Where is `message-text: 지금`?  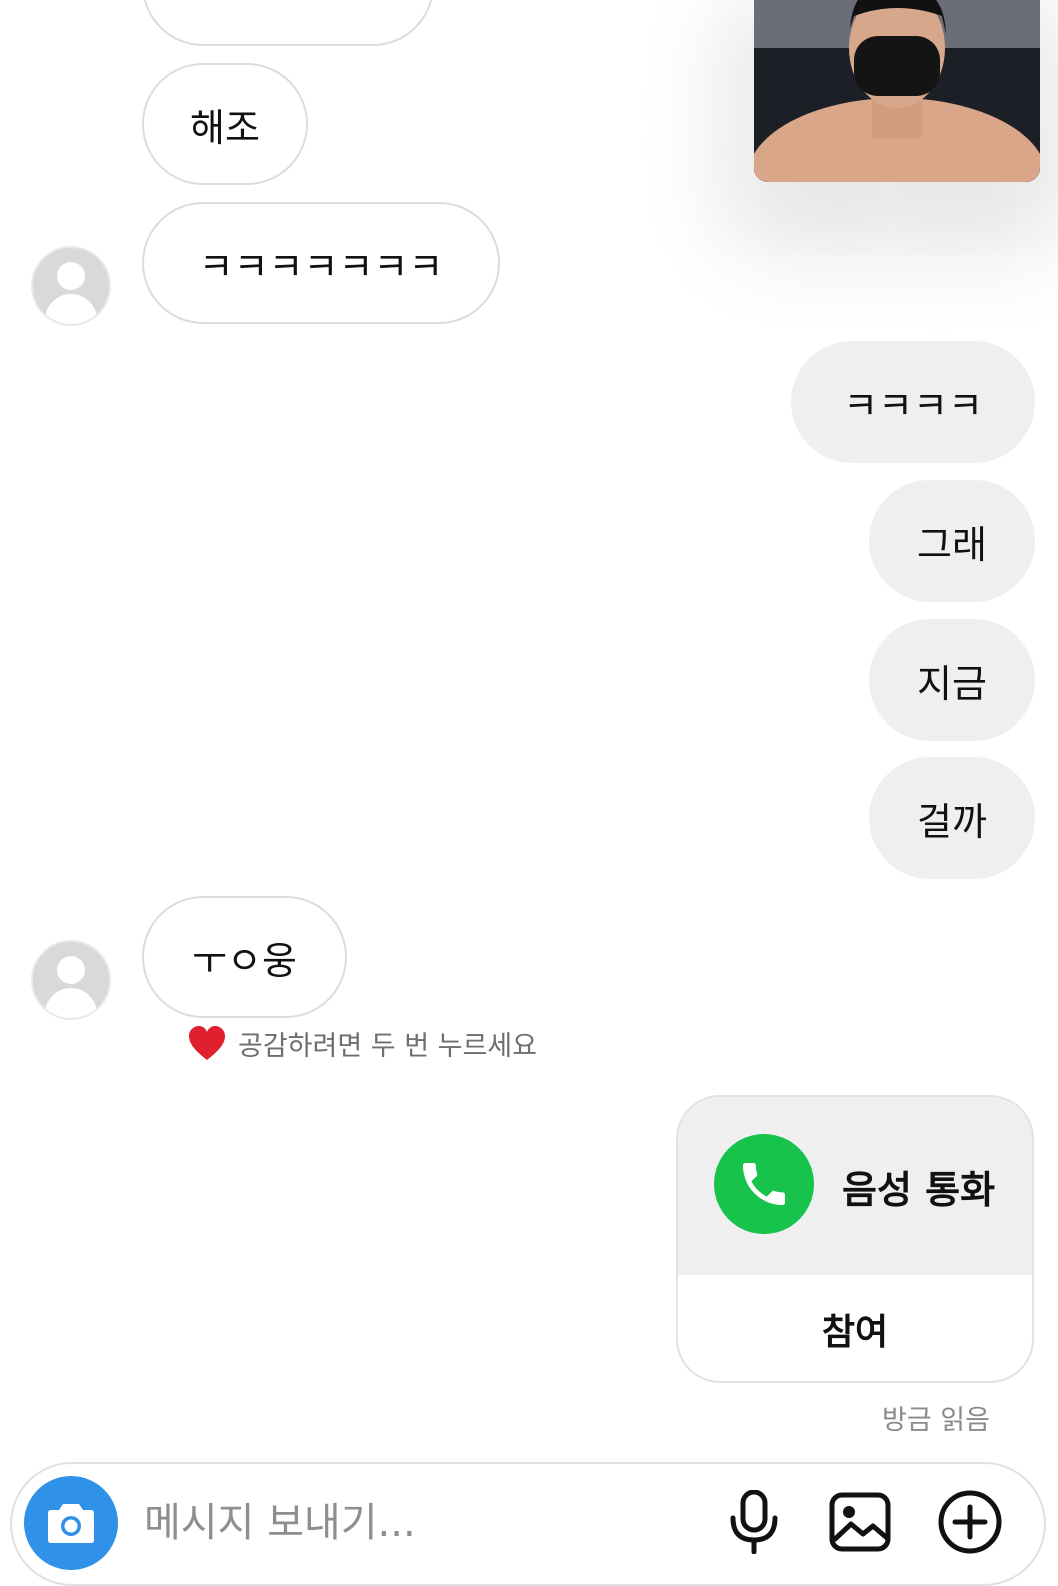
message-text: 지금 is located at coordinates (952, 683).